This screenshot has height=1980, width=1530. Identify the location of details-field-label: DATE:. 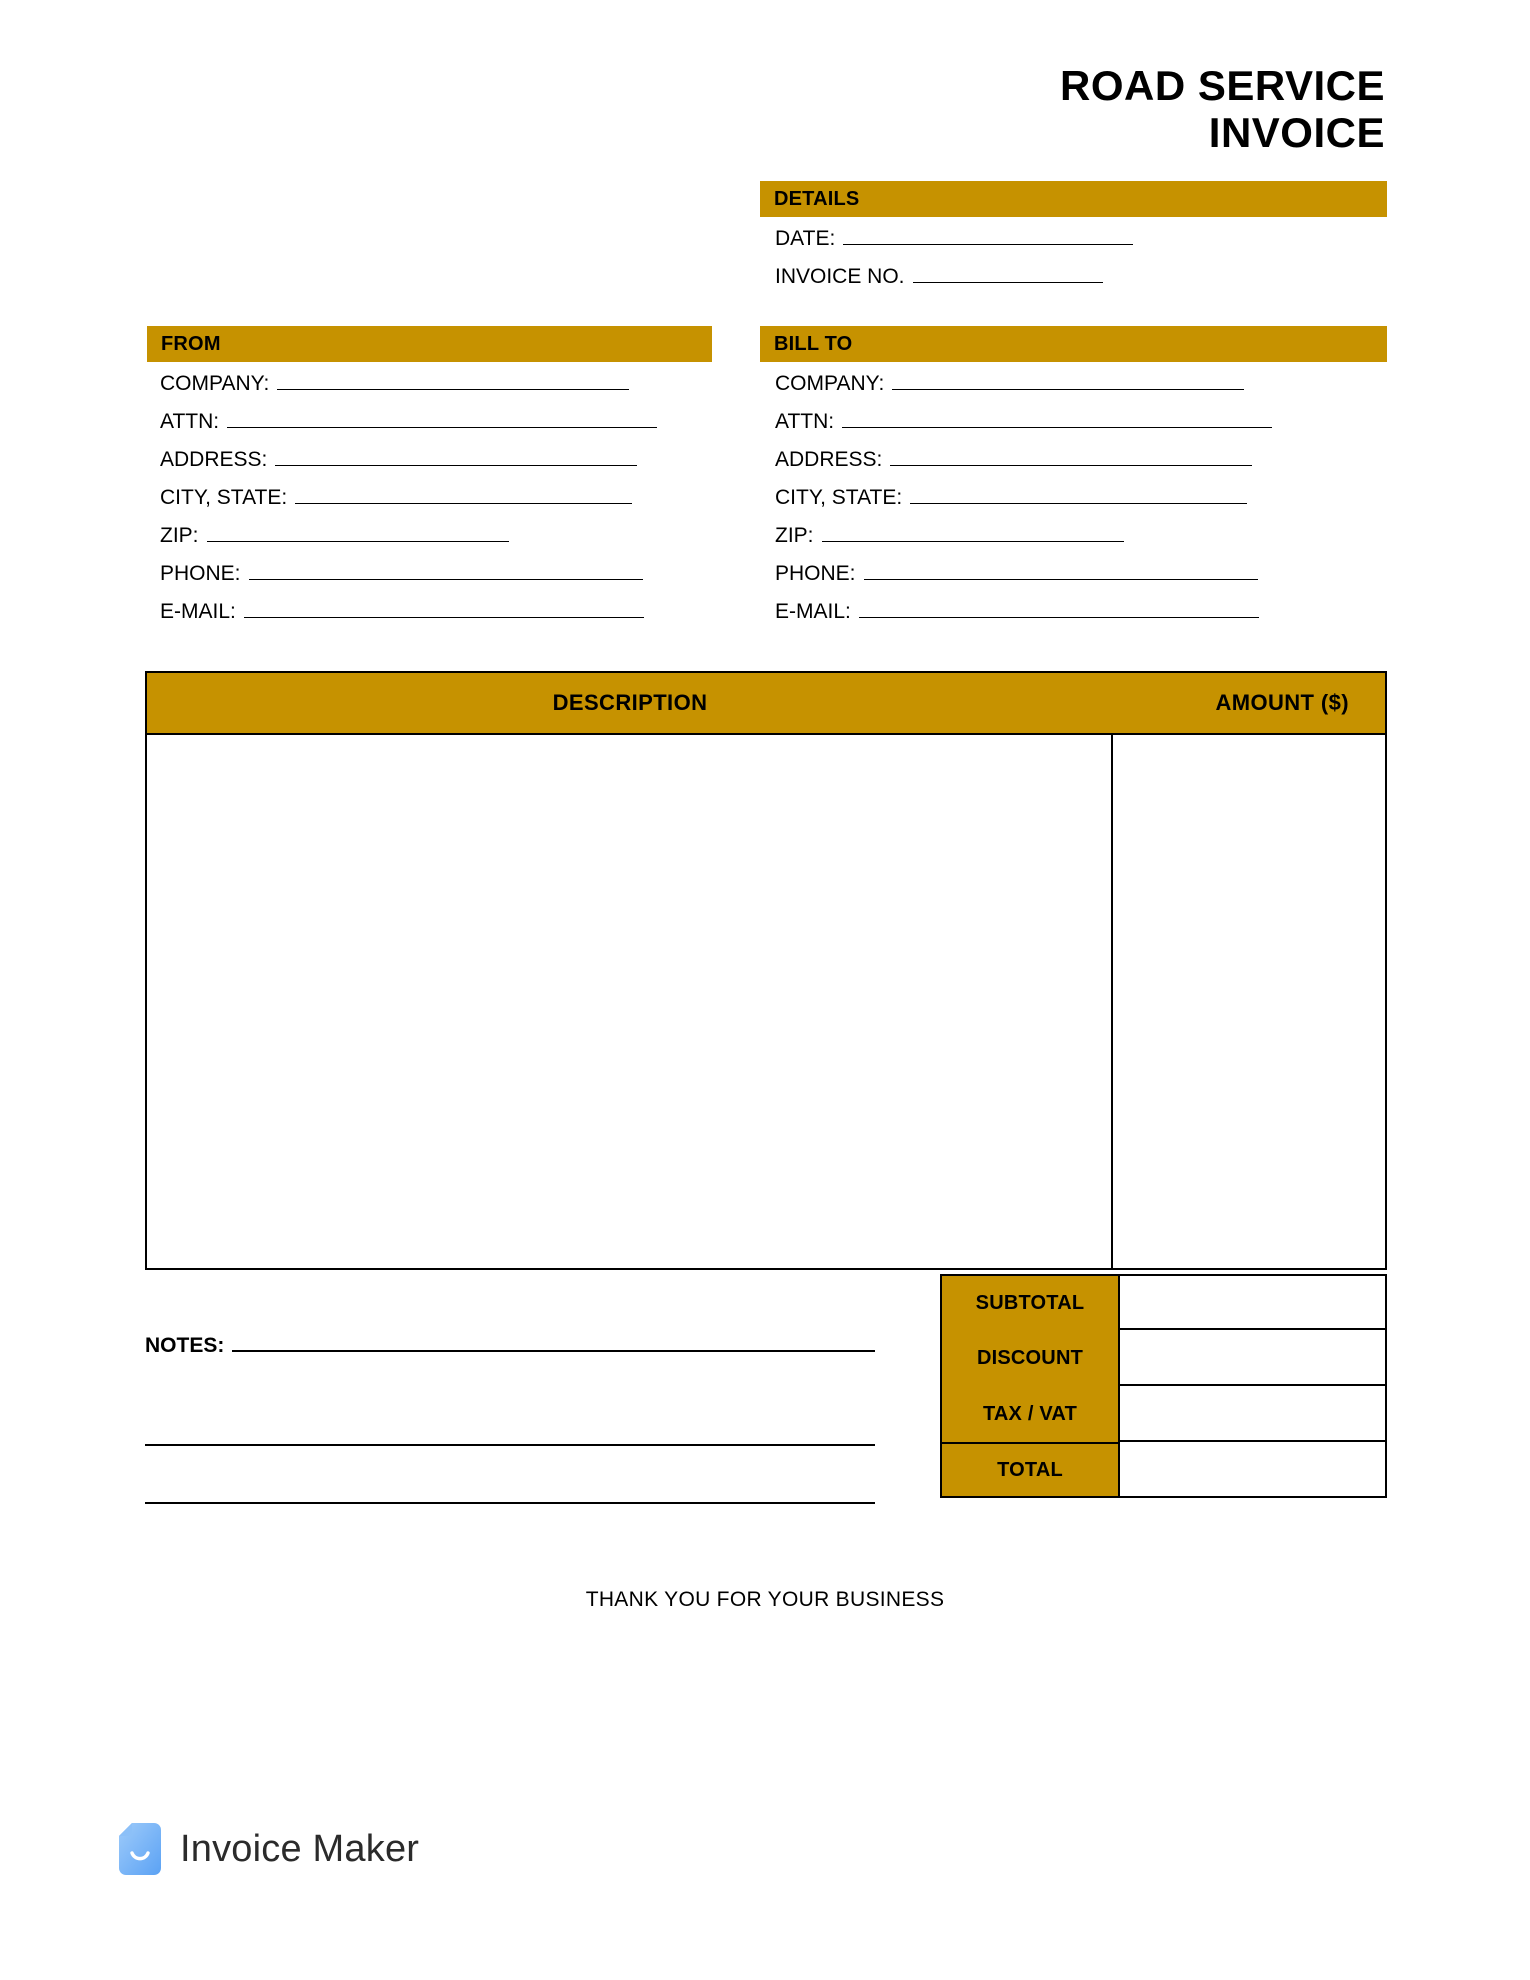
(805, 238).